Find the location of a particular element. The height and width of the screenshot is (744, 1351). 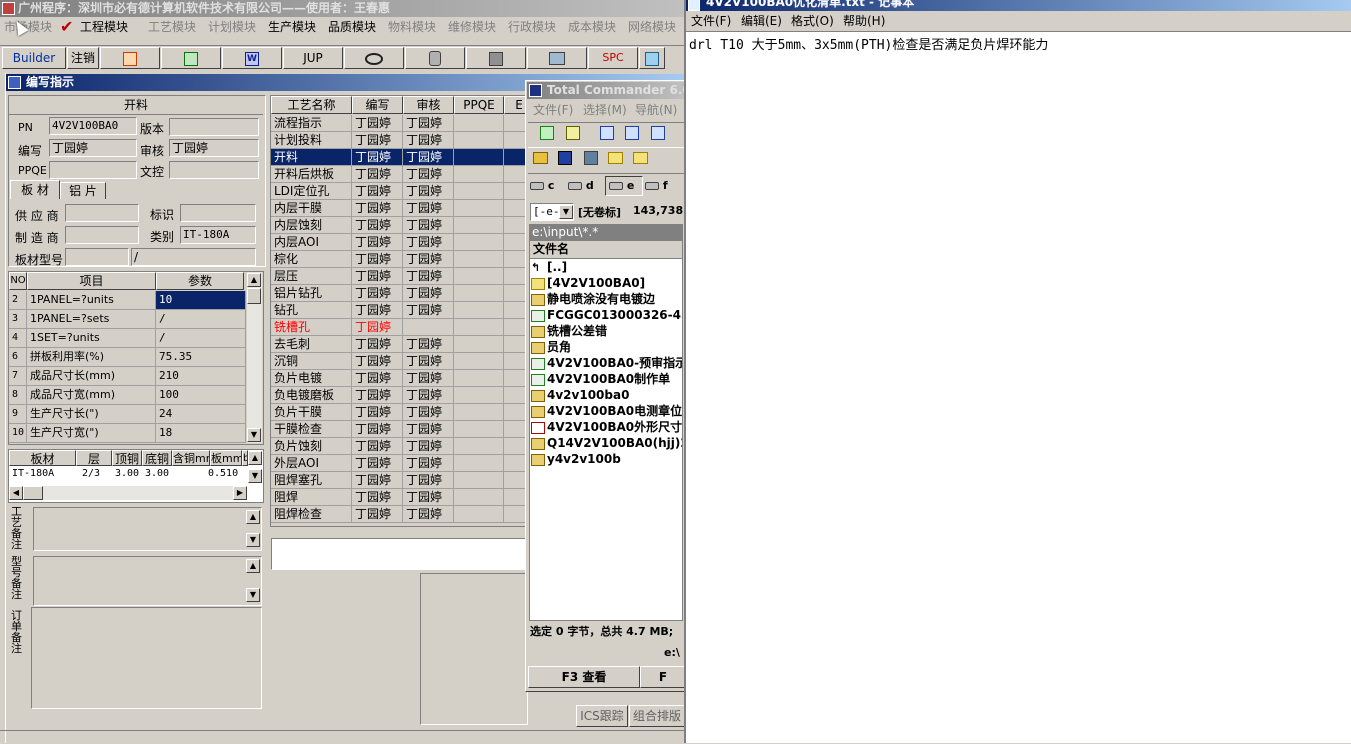

file-list-item: 4V2V100BA0外形尺寸 is located at coordinates (606, 427).